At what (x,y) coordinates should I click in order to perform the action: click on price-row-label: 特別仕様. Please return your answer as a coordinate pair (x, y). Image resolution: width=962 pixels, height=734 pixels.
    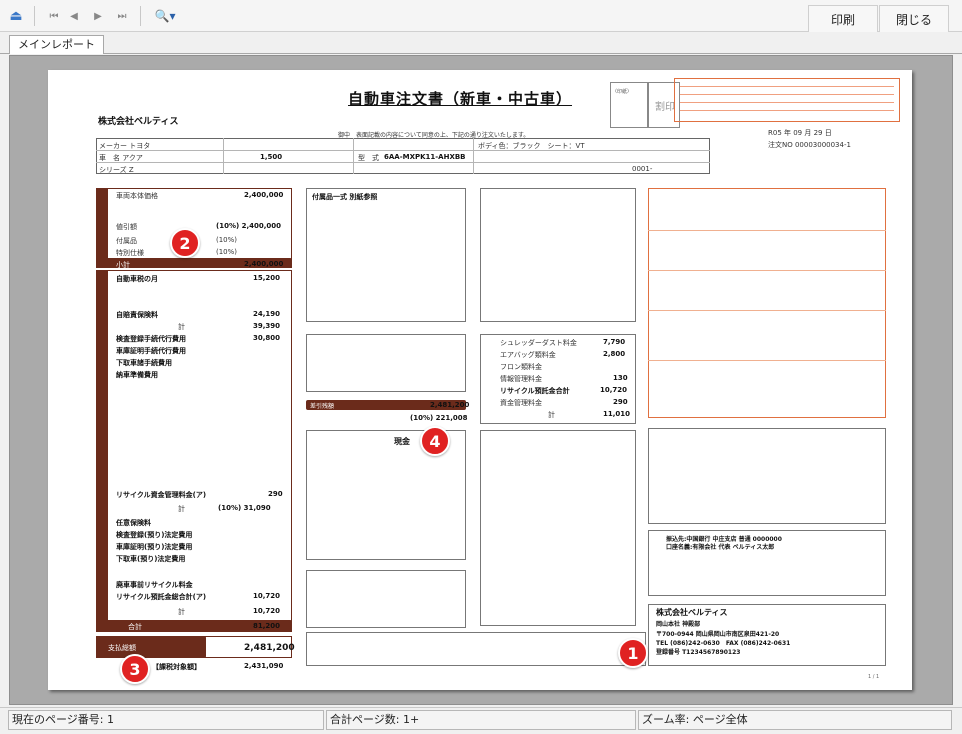
    Looking at the image, I should click on (130, 253).